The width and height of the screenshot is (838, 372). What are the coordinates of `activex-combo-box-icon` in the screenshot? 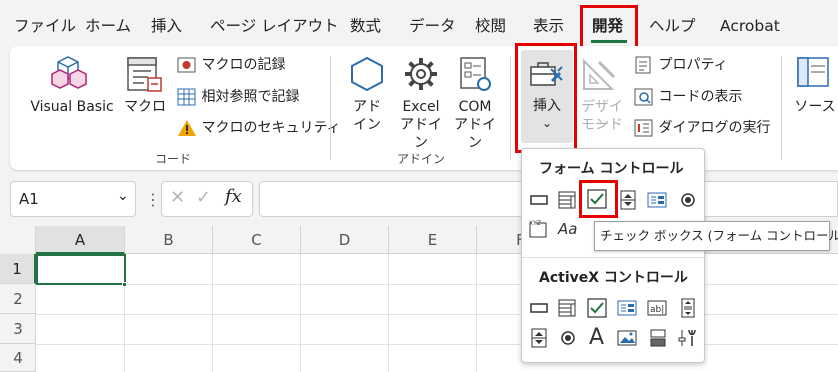 It's located at (567, 308).